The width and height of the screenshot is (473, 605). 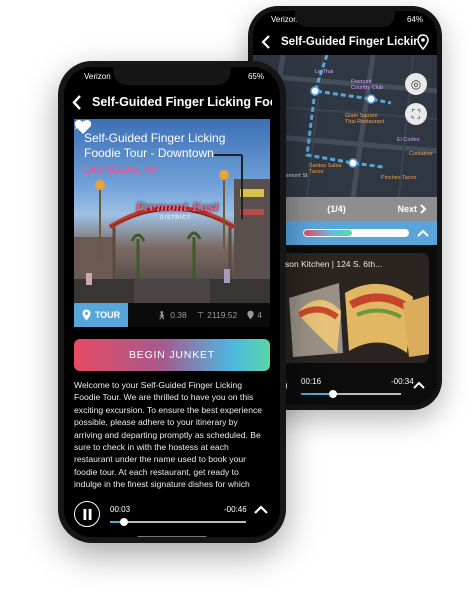 What do you see at coordinates (222, 315) in the screenshot?
I see `steps-value: 2119.52` at bounding box center [222, 315].